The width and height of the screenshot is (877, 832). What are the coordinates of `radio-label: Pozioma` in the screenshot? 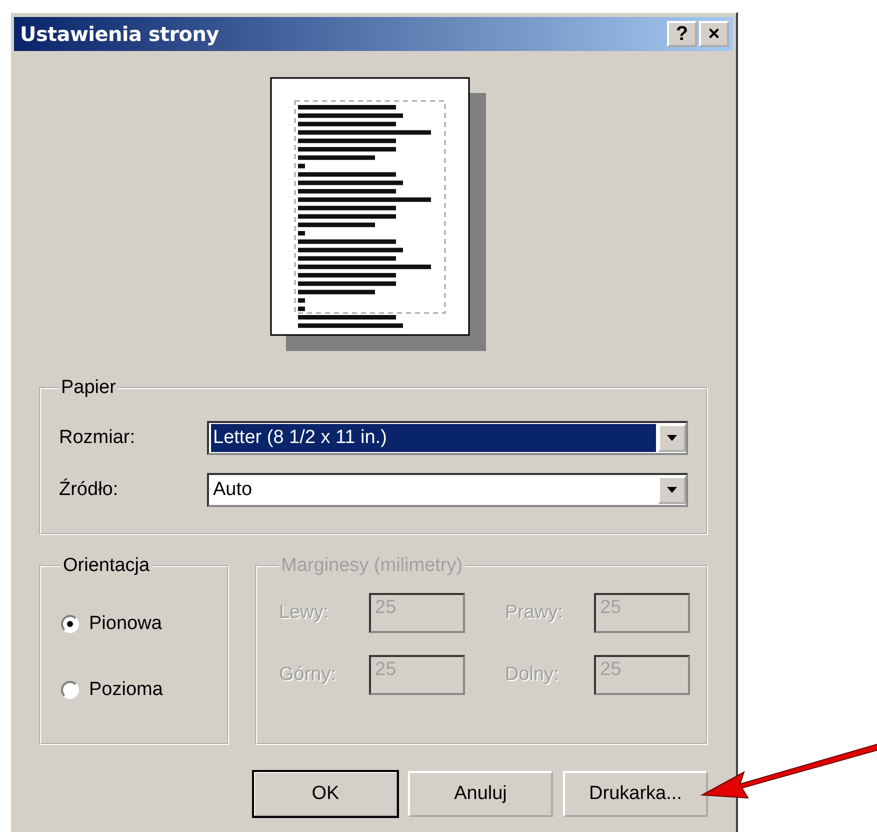 It's located at (126, 690).